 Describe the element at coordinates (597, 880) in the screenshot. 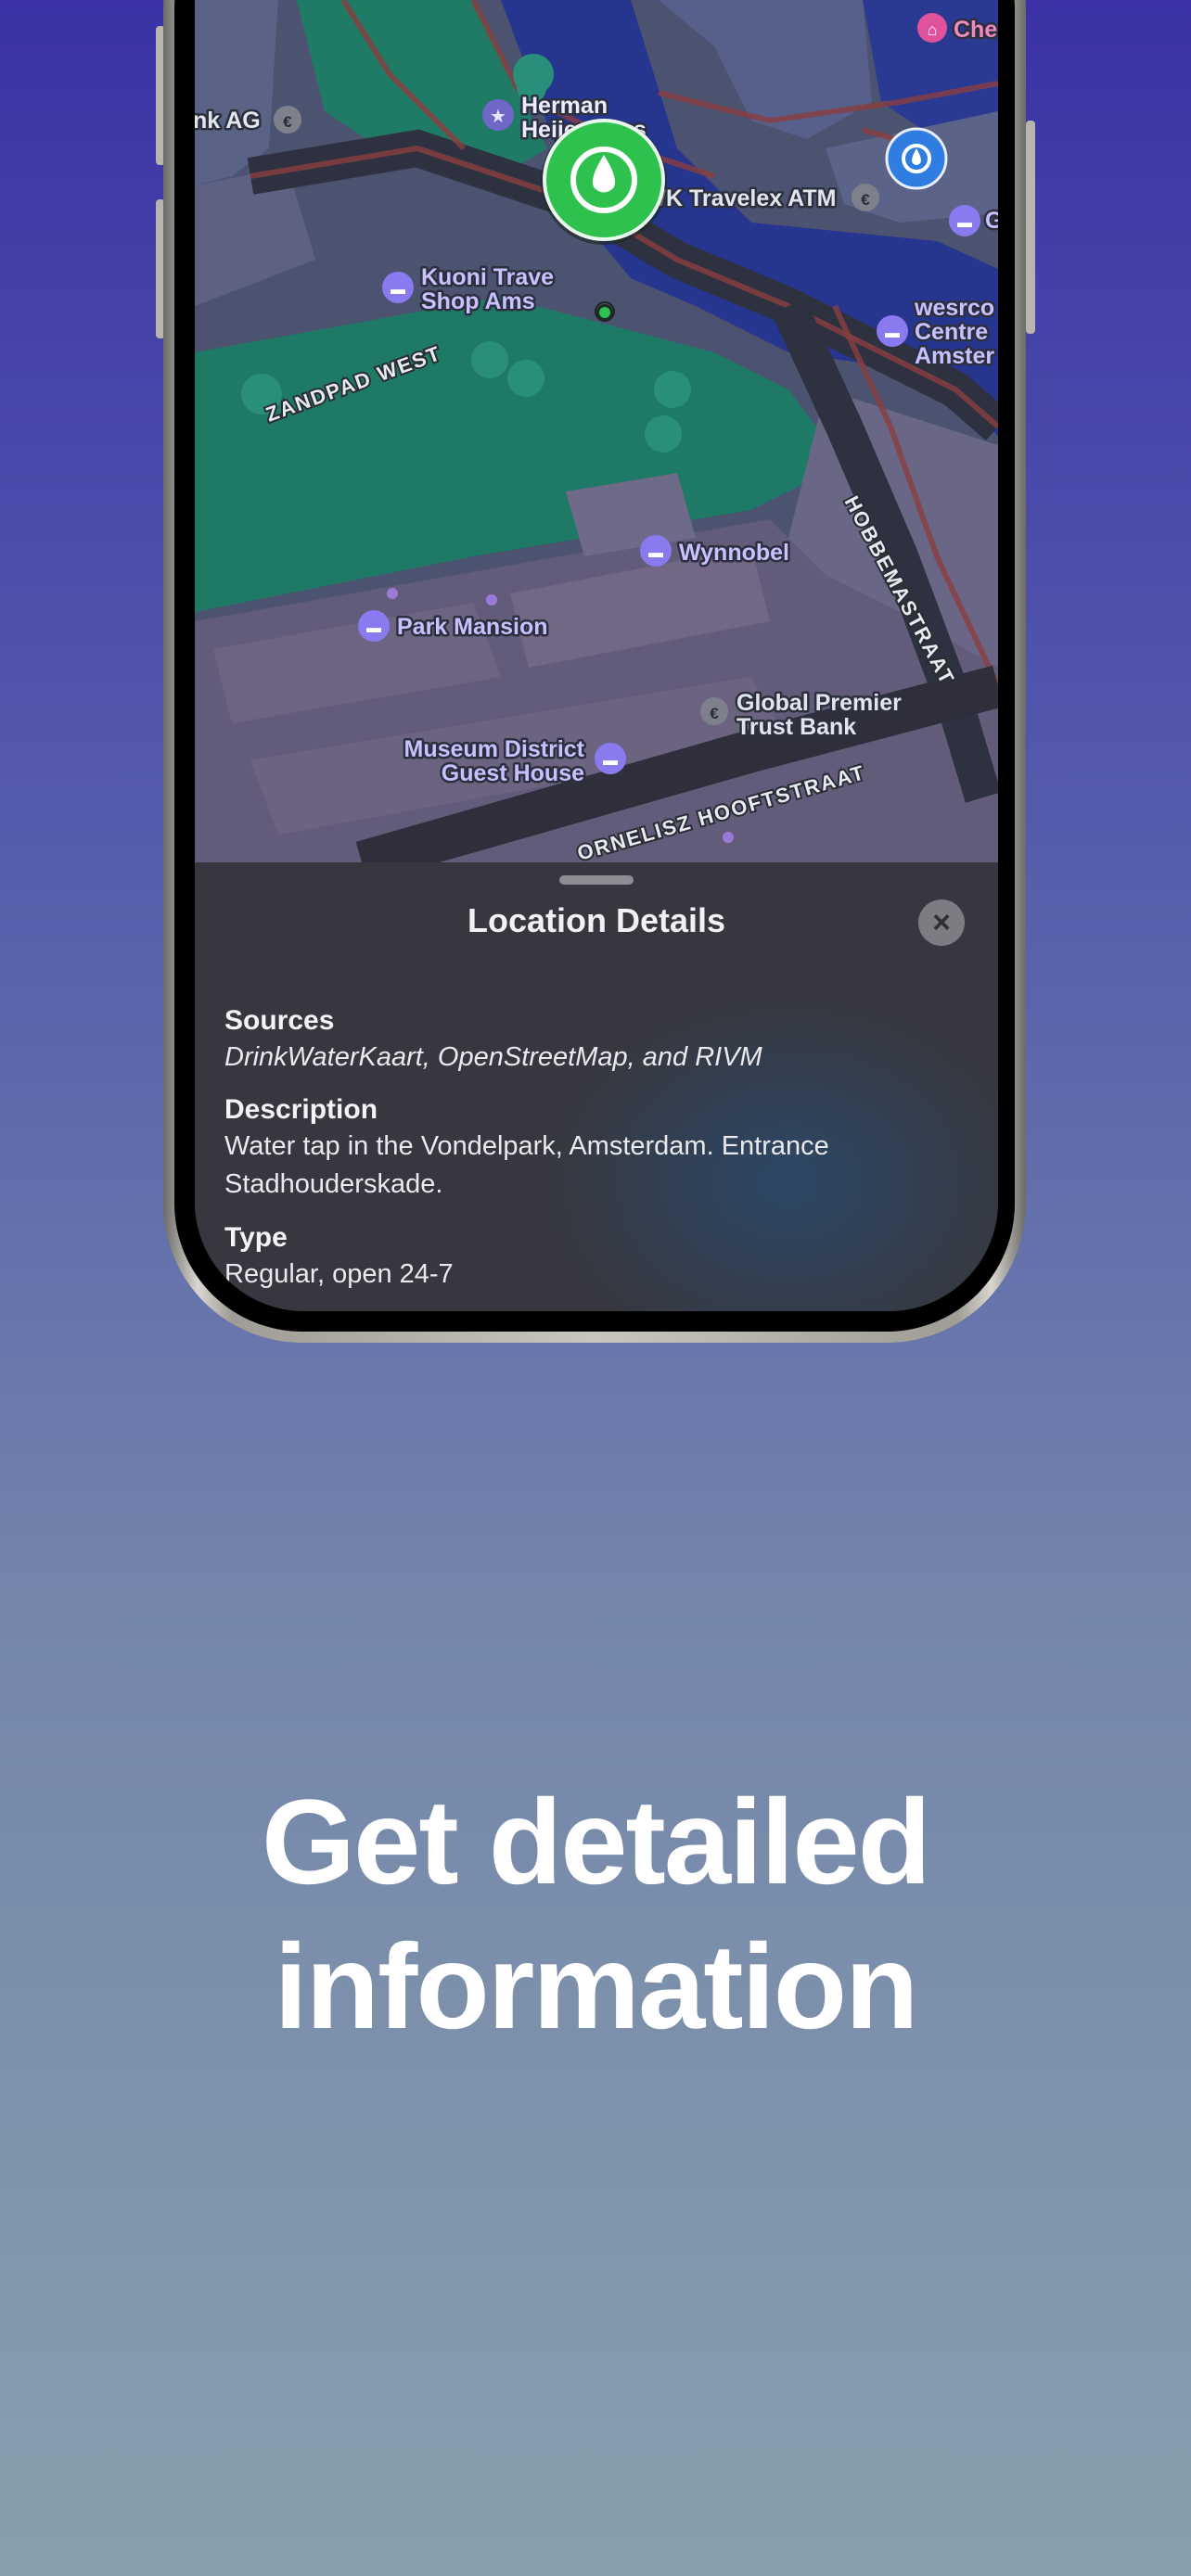

I see `sheet-grabber` at that location.